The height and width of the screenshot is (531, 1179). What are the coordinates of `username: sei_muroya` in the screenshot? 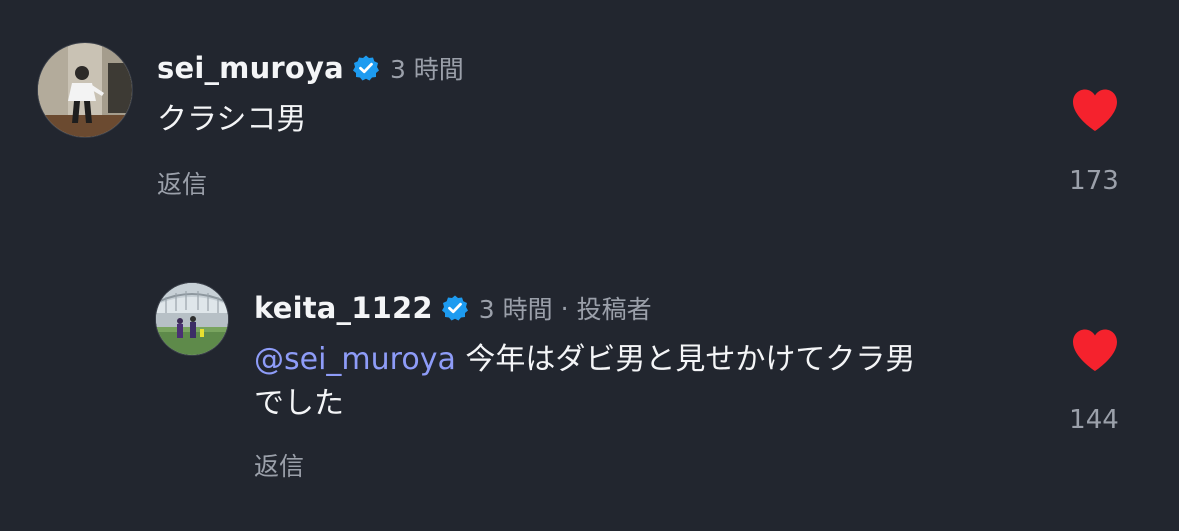 It's located at (250, 68).